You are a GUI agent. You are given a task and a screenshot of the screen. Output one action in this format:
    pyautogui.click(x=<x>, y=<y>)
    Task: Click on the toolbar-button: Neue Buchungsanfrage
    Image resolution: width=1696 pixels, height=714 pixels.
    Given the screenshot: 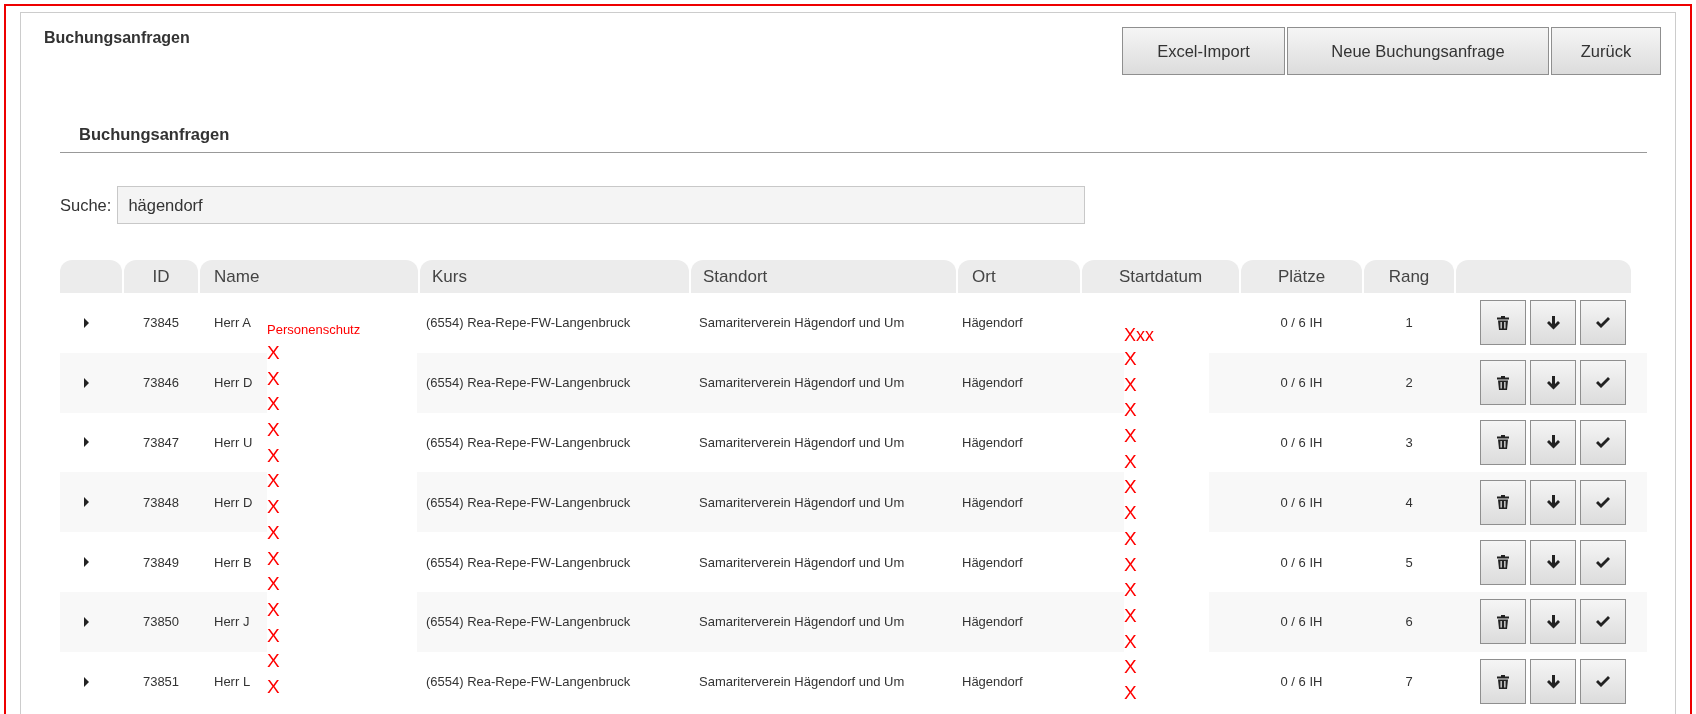 What is the action you would take?
    pyautogui.click(x=1418, y=51)
    